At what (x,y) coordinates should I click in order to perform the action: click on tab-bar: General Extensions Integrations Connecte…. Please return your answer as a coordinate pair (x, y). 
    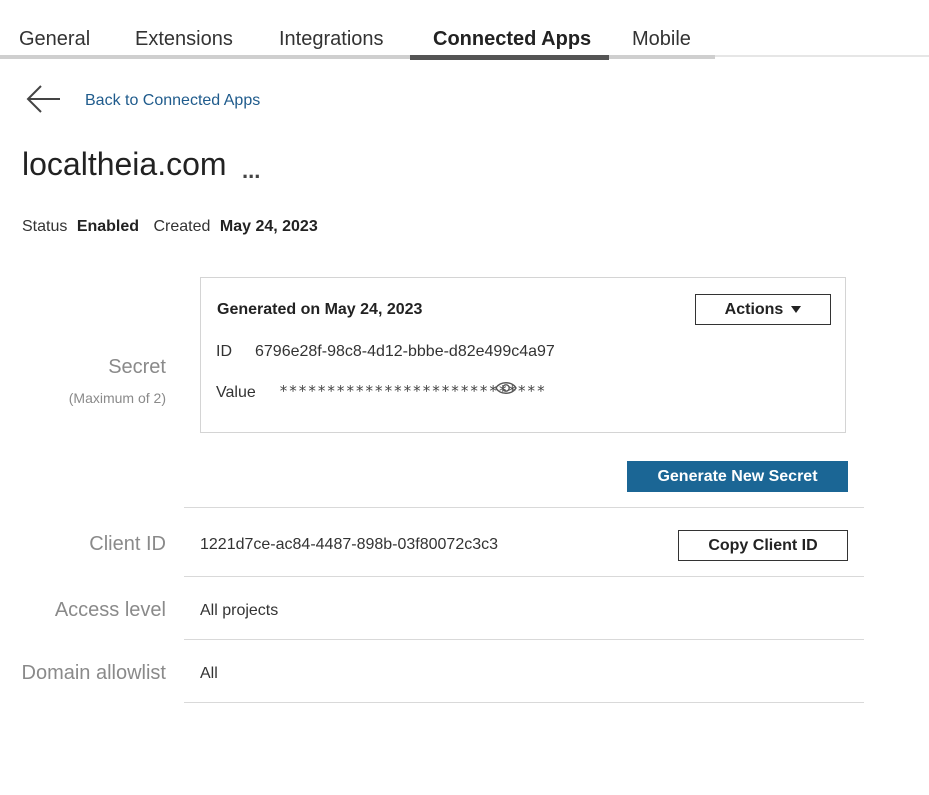
    Looking at the image, I should click on (464, 30).